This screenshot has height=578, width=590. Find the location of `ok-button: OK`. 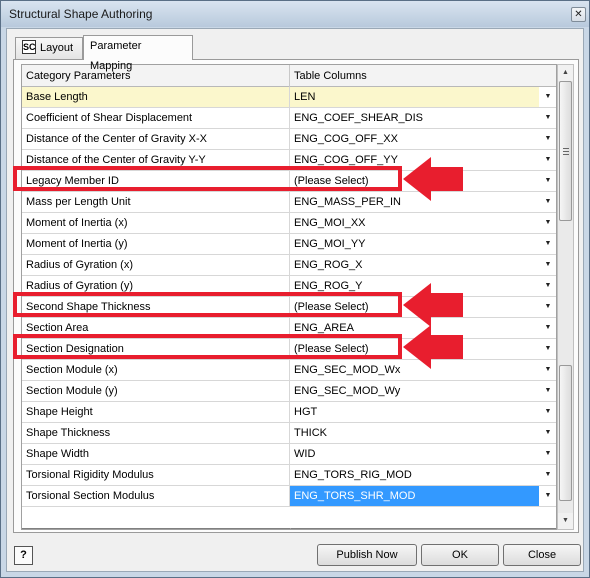

ok-button: OK is located at coordinates (460, 555).